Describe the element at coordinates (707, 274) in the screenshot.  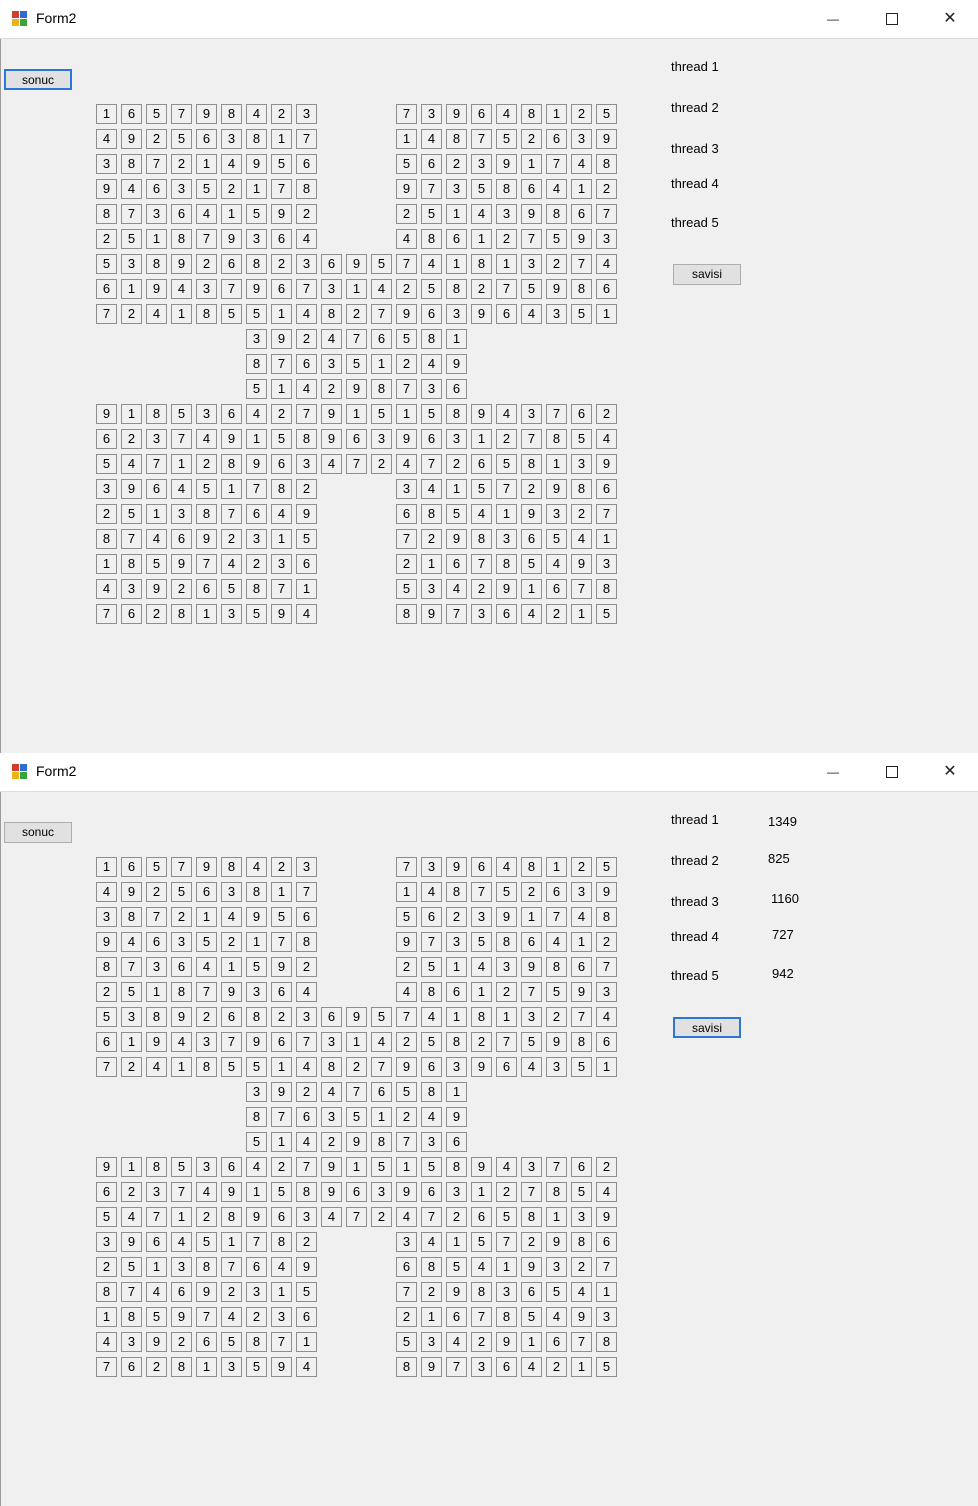
I see `savisi-button: savisi` at that location.